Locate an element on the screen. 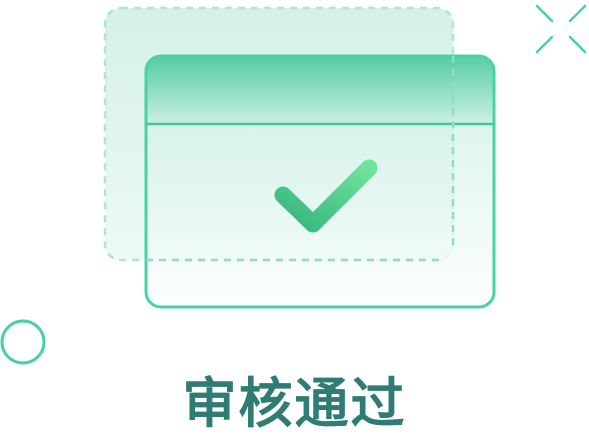 The image size is (589, 440). circle-decoration-icon is located at coordinates (23, 342).